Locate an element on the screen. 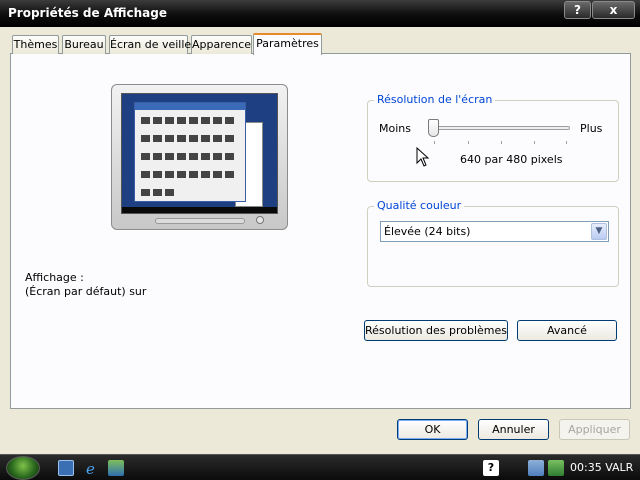 The image size is (640, 480). internet-explorer-icon: e is located at coordinates (92, 469).